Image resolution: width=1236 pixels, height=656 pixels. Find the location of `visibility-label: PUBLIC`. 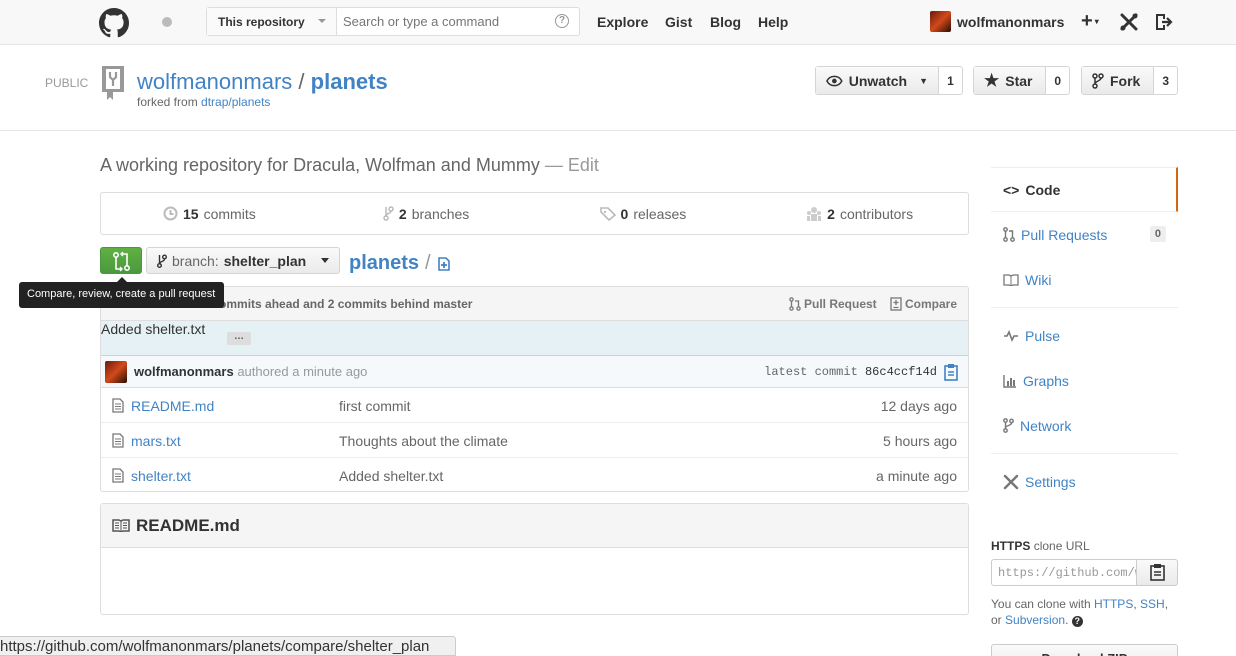

visibility-label: PUBLIC is located at coordinates (67, 83).